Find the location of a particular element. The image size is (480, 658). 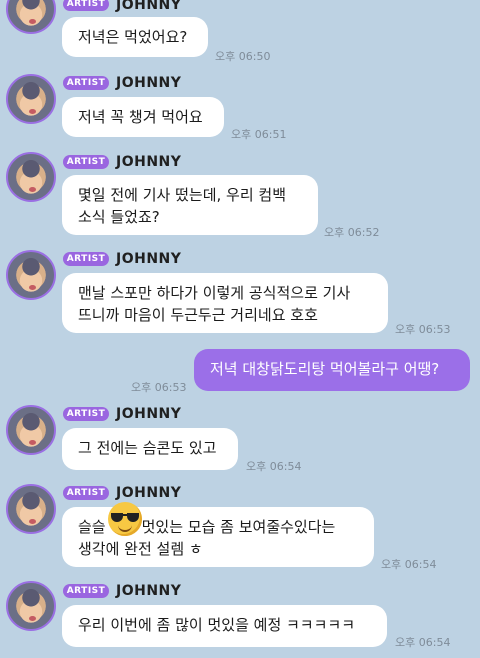

message-text: 멋있는 모습 좀 보여줄수있다는 is located at coordinates (238, 527).